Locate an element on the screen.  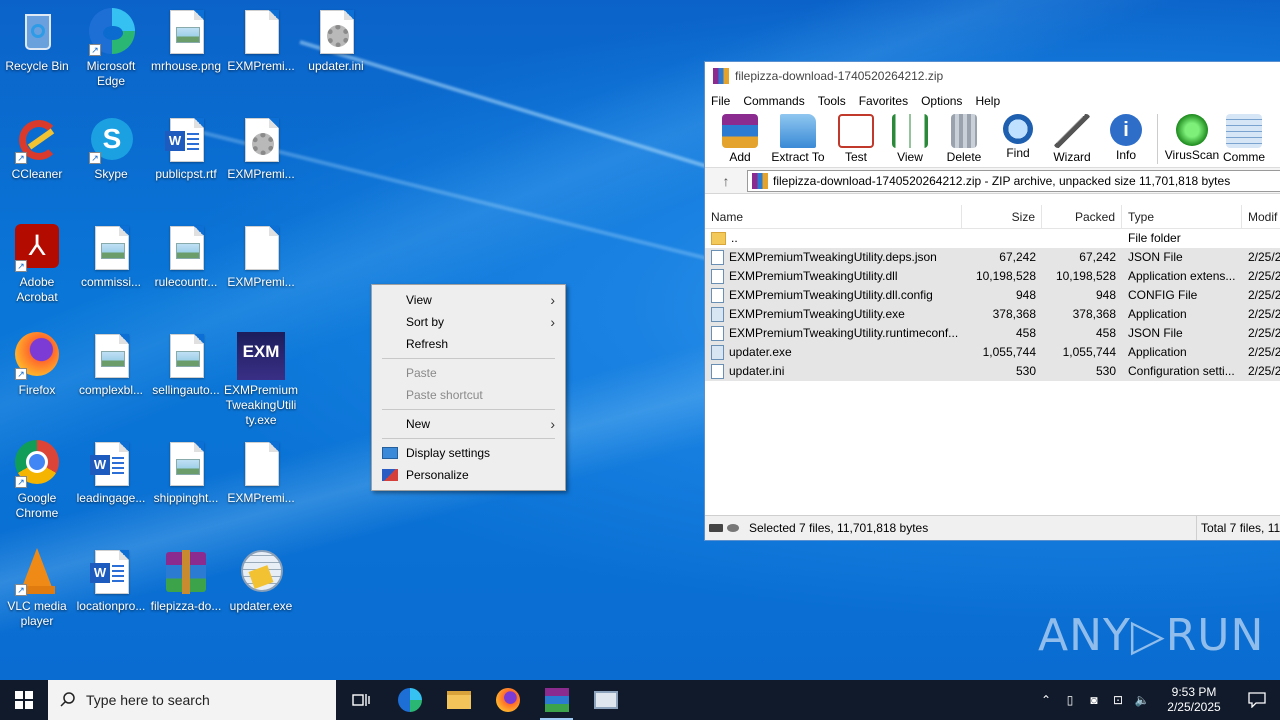
taskbar-app is located at coordinates (605, 700).